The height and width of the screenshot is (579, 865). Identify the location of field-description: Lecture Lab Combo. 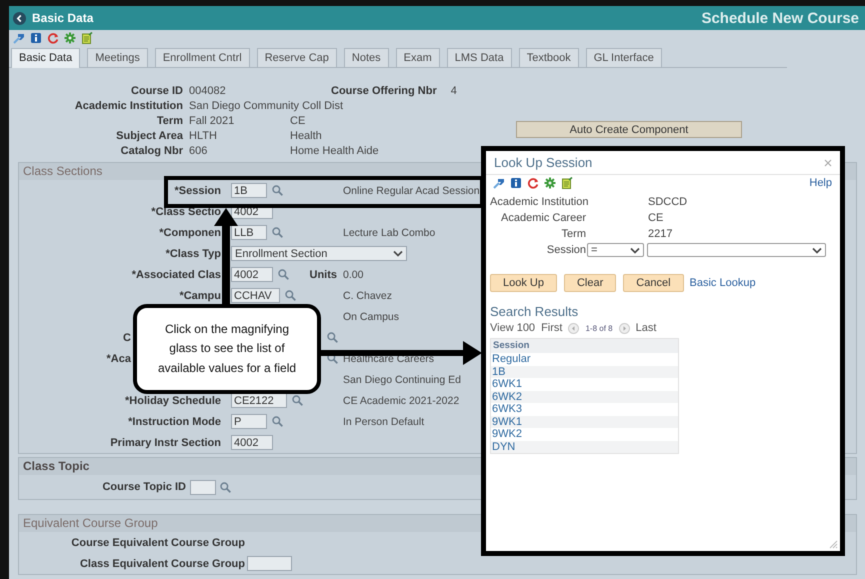
(389, 232).